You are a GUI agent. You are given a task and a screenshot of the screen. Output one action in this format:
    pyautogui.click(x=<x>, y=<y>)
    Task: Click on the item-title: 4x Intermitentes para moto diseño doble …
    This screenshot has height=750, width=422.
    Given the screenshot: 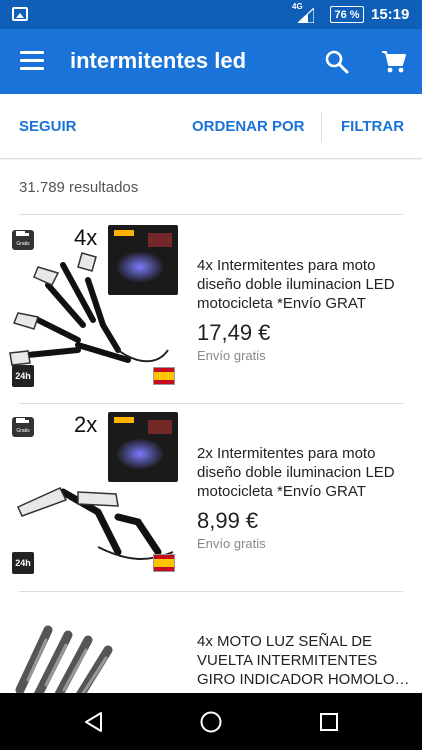 What is the action you would take?
    pyautogui.click(x=306, y=284)
    